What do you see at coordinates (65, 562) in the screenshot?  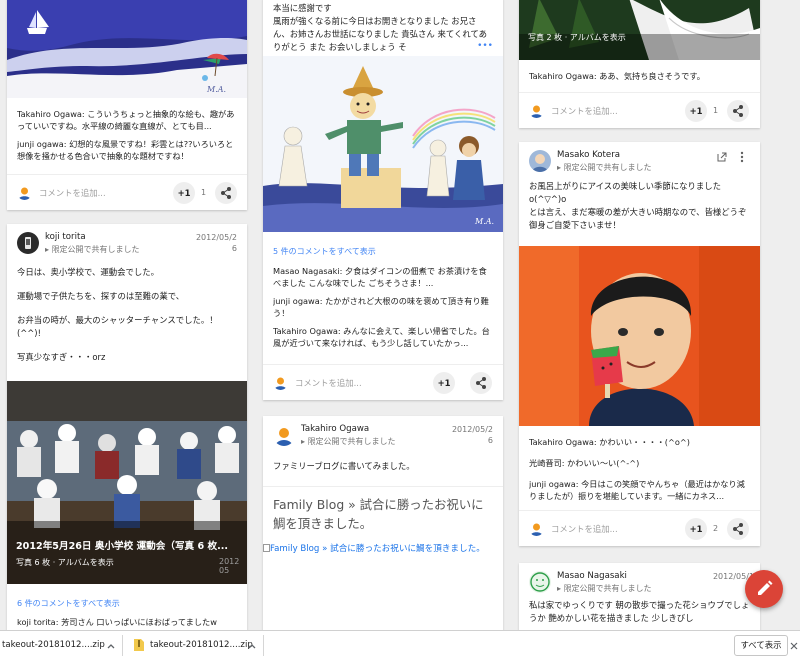 I see `album-subtitle: 写真 6 枚 · アルバムを表示` at bounding box center [65, 562].